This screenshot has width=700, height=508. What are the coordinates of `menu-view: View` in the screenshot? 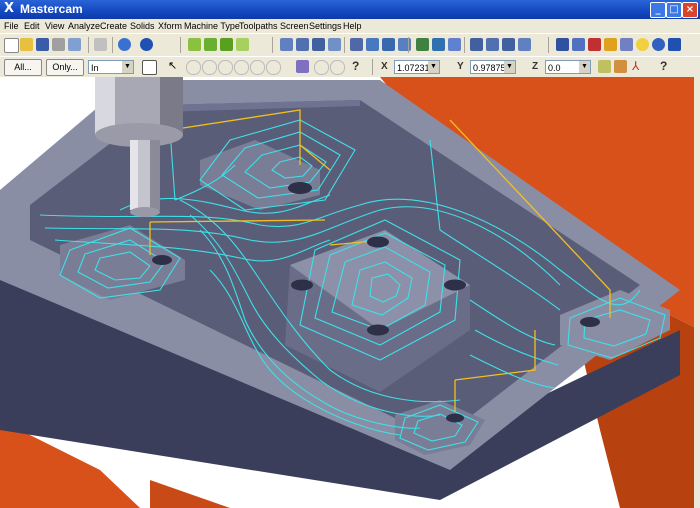 It's located at (54, 26).